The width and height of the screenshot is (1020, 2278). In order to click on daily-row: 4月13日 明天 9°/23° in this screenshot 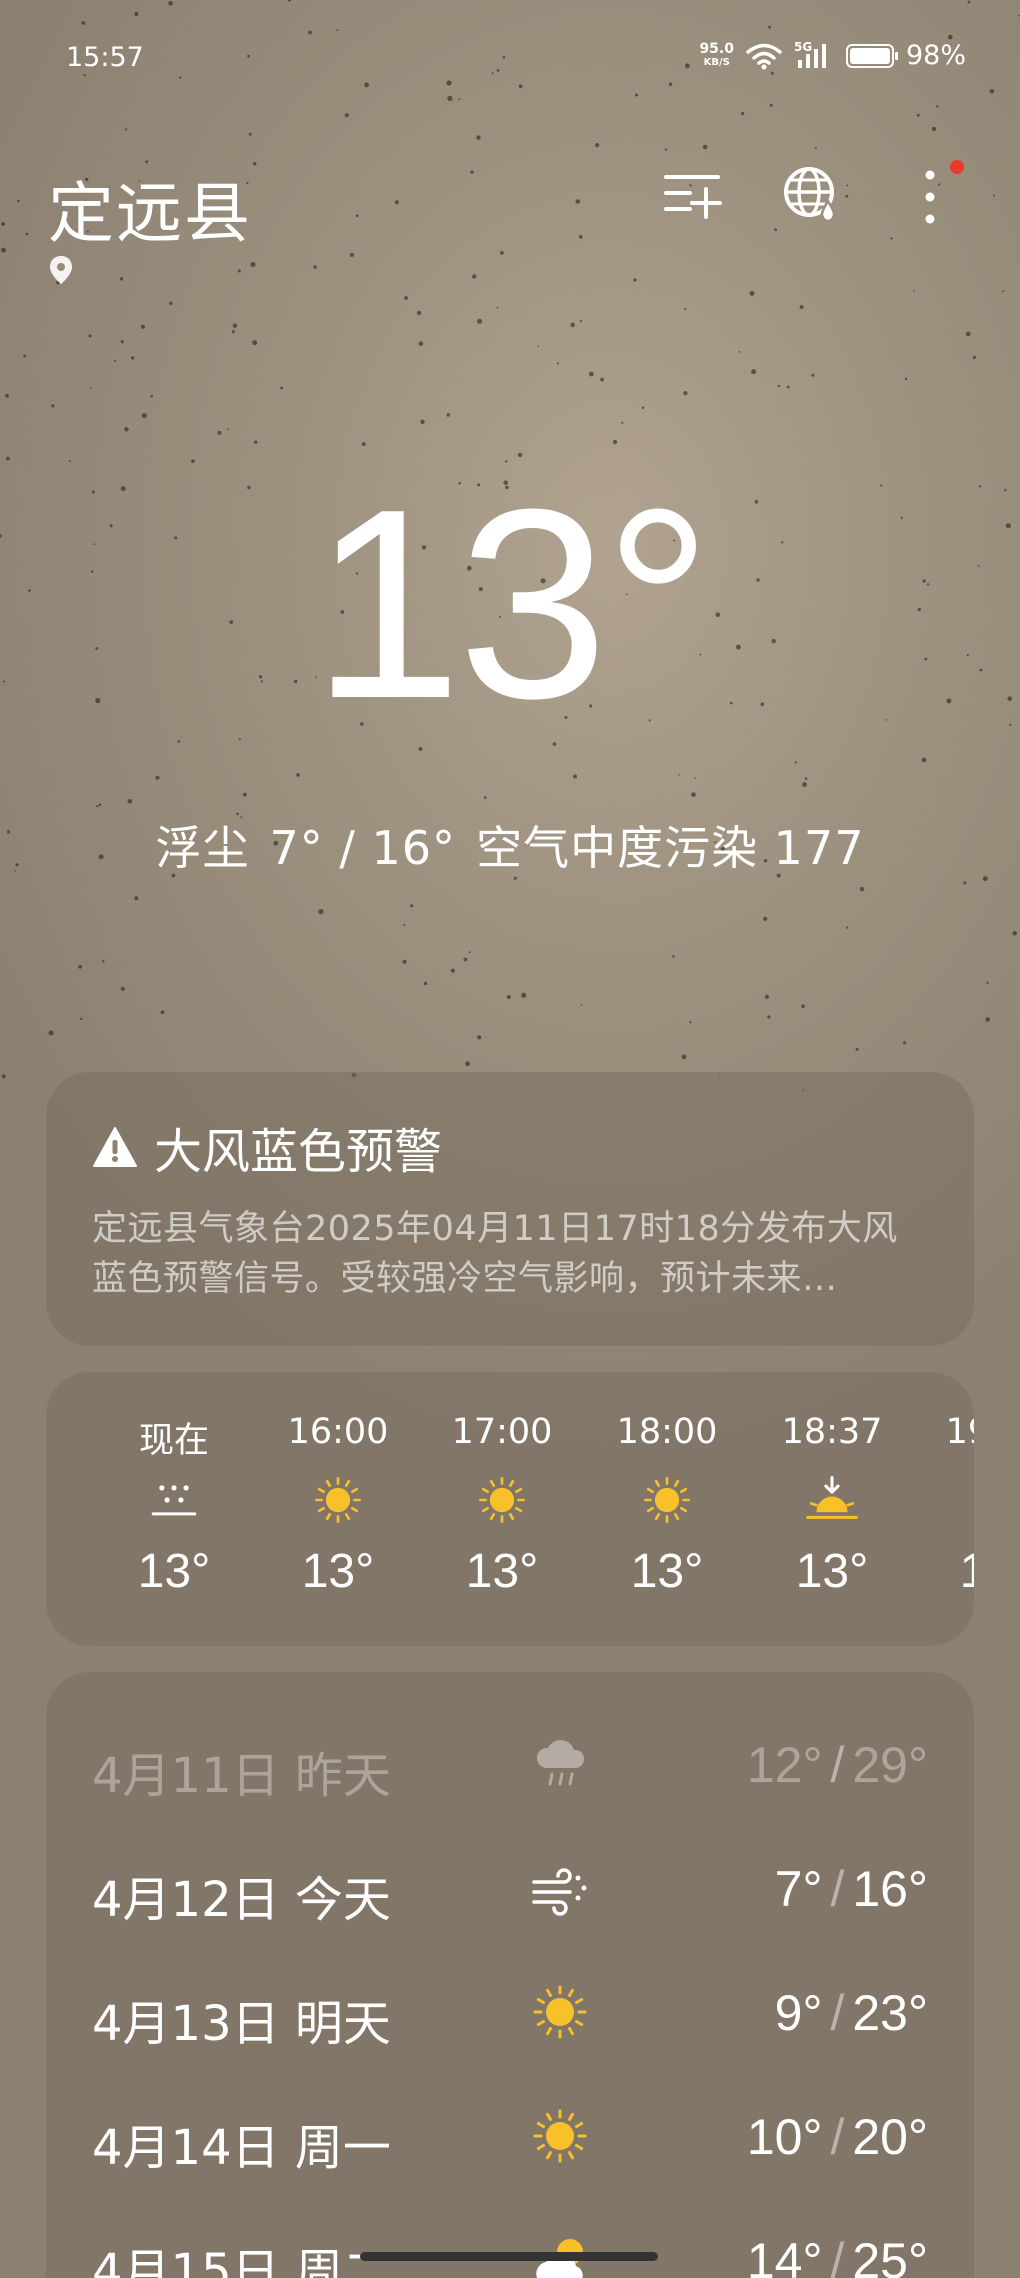, I will do `click(510, 2012)`.